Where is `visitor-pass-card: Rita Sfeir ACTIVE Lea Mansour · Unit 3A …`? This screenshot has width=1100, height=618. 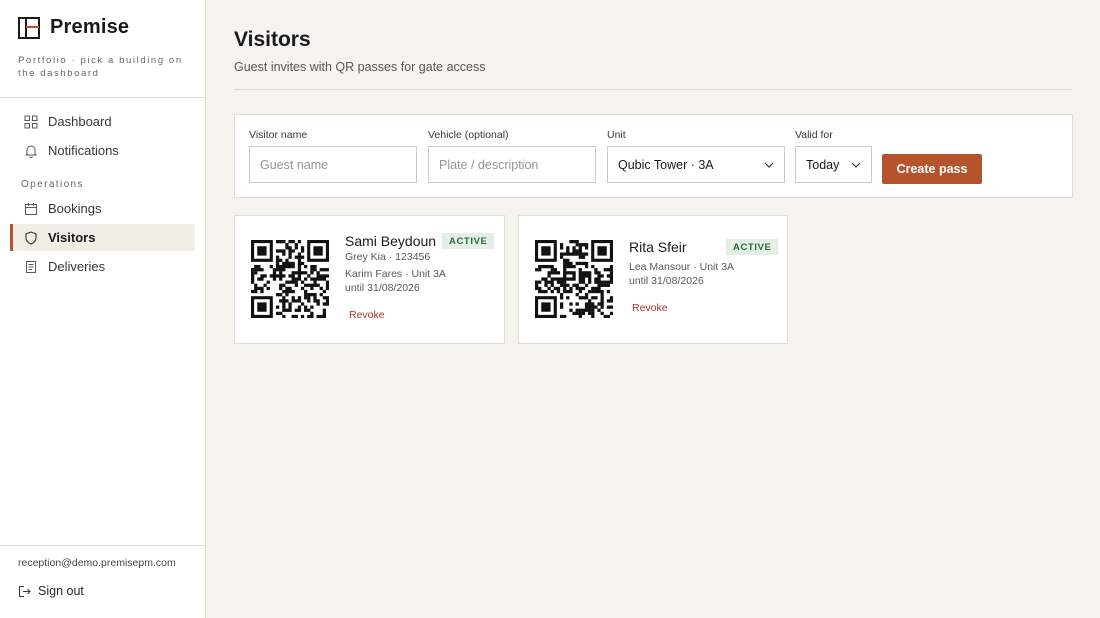
visitor-pass-card: Rita Sfeir ACTIVE Lea Mansour · Unit 3A … is located at coordinates (653, 279).